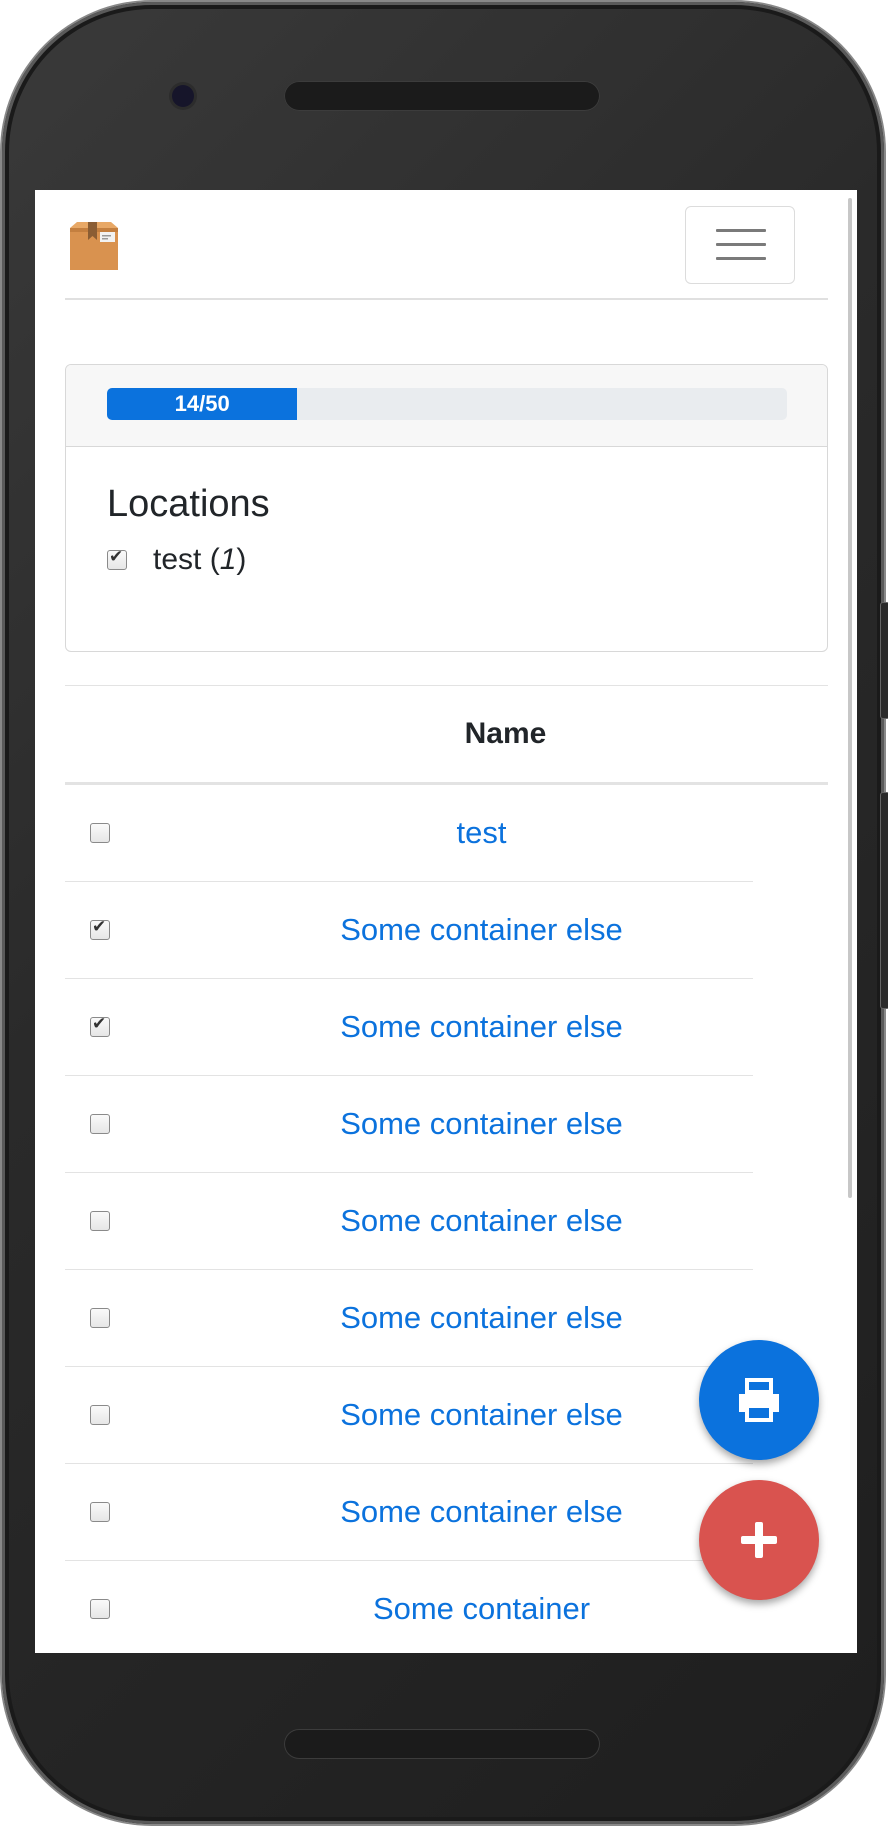 The width and height of the screenshot is (888, 1828). I want to click on plus-icon, so click(759, 1540).